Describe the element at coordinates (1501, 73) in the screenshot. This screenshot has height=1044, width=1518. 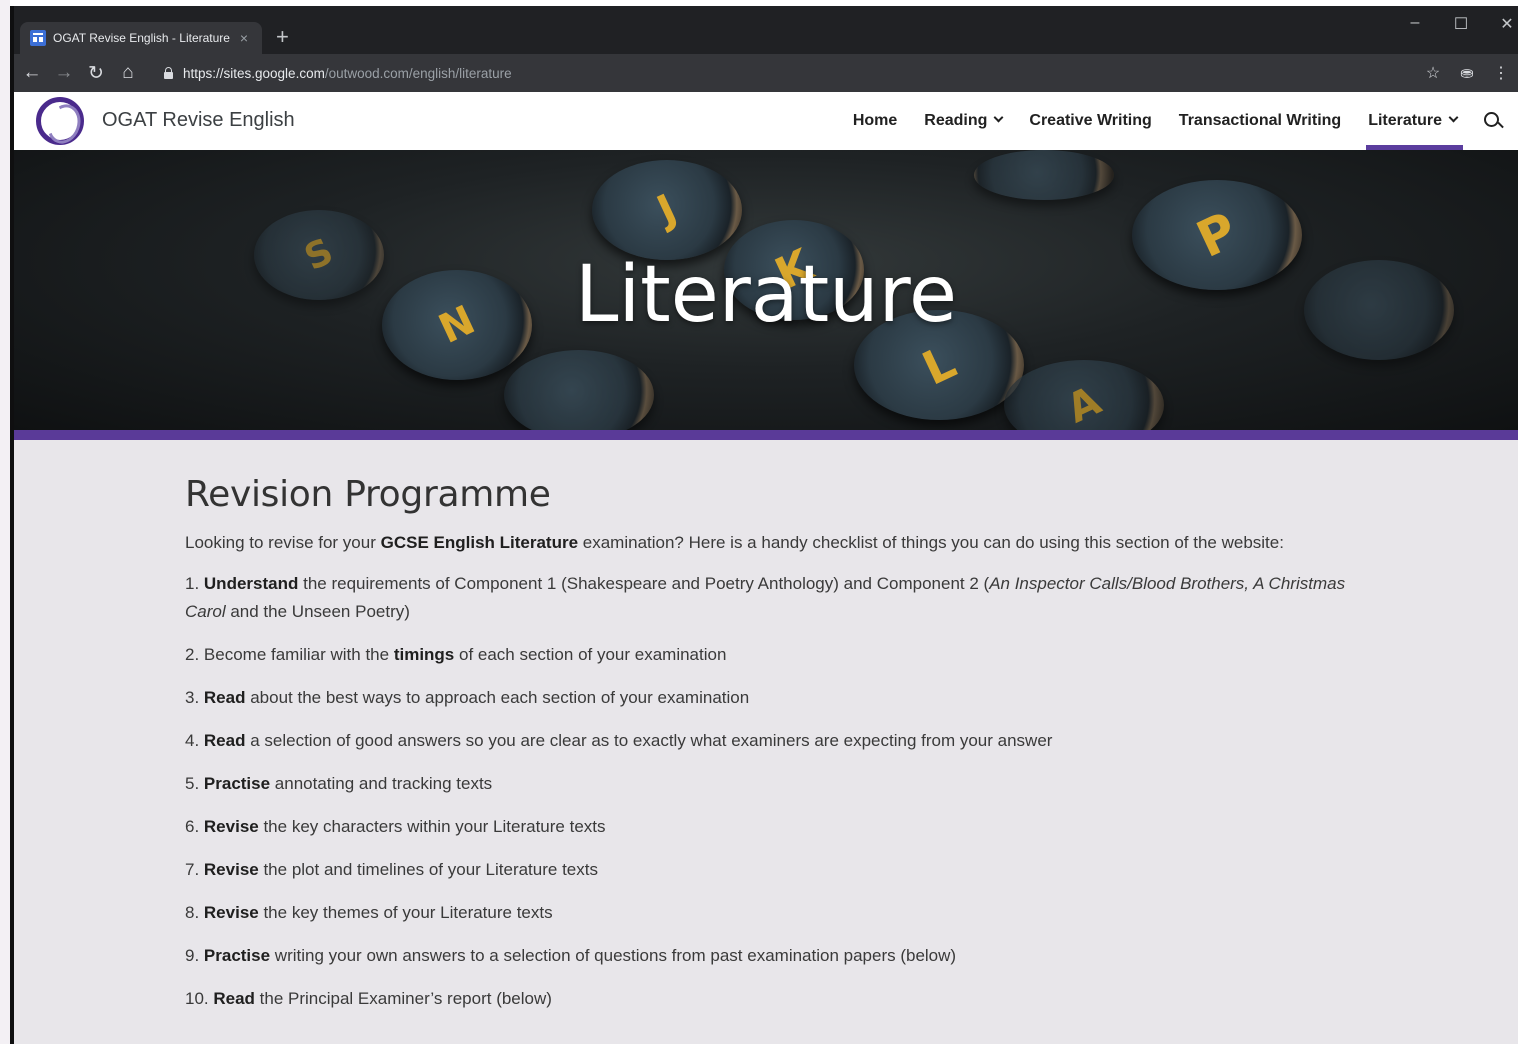
I see `menu-icon: ⋮` at that location.